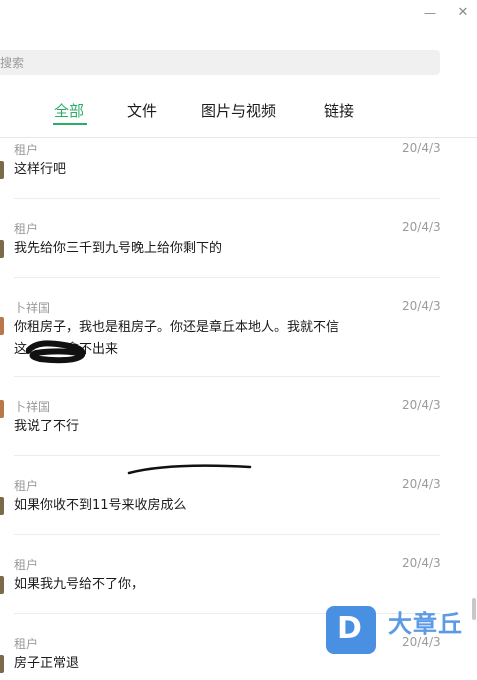 This screenshot has width=477, height=680. Describe the element at coordinates (118, 248) in the screenshot. I see `message-text: 我先给你三千到九号晚上给你剩下的` at that location.